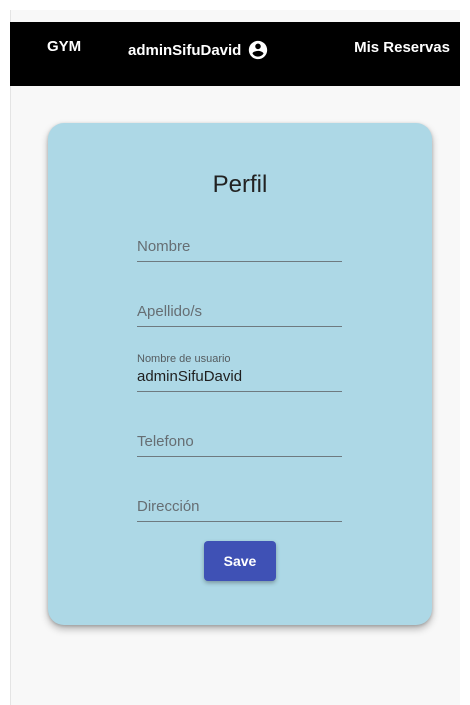  I want to click on top-navbar: GYM adminSifuDavid Mis Reservas, so click(235, 54).